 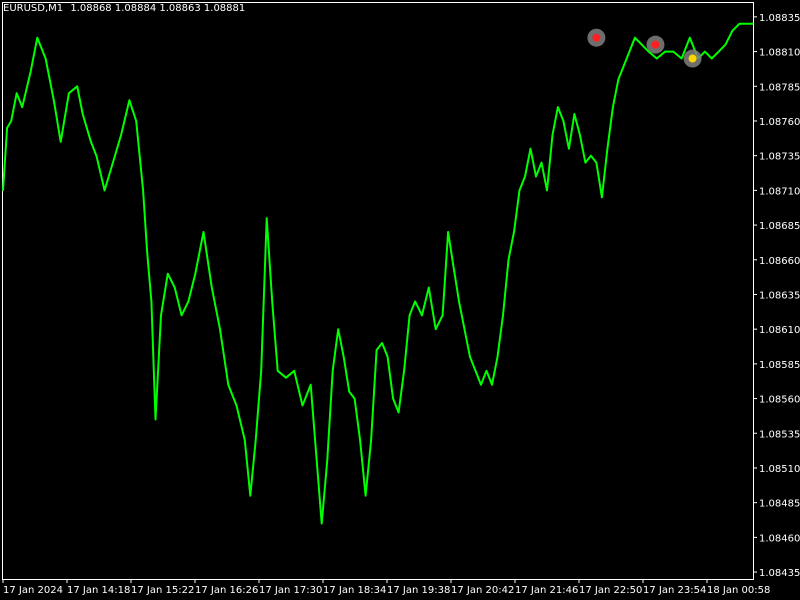 What do you see at coordinates (290, 590) in the screenshot?
I see `x-tick-label: 17 Jan 17:30` at bounding box center [290, 590].